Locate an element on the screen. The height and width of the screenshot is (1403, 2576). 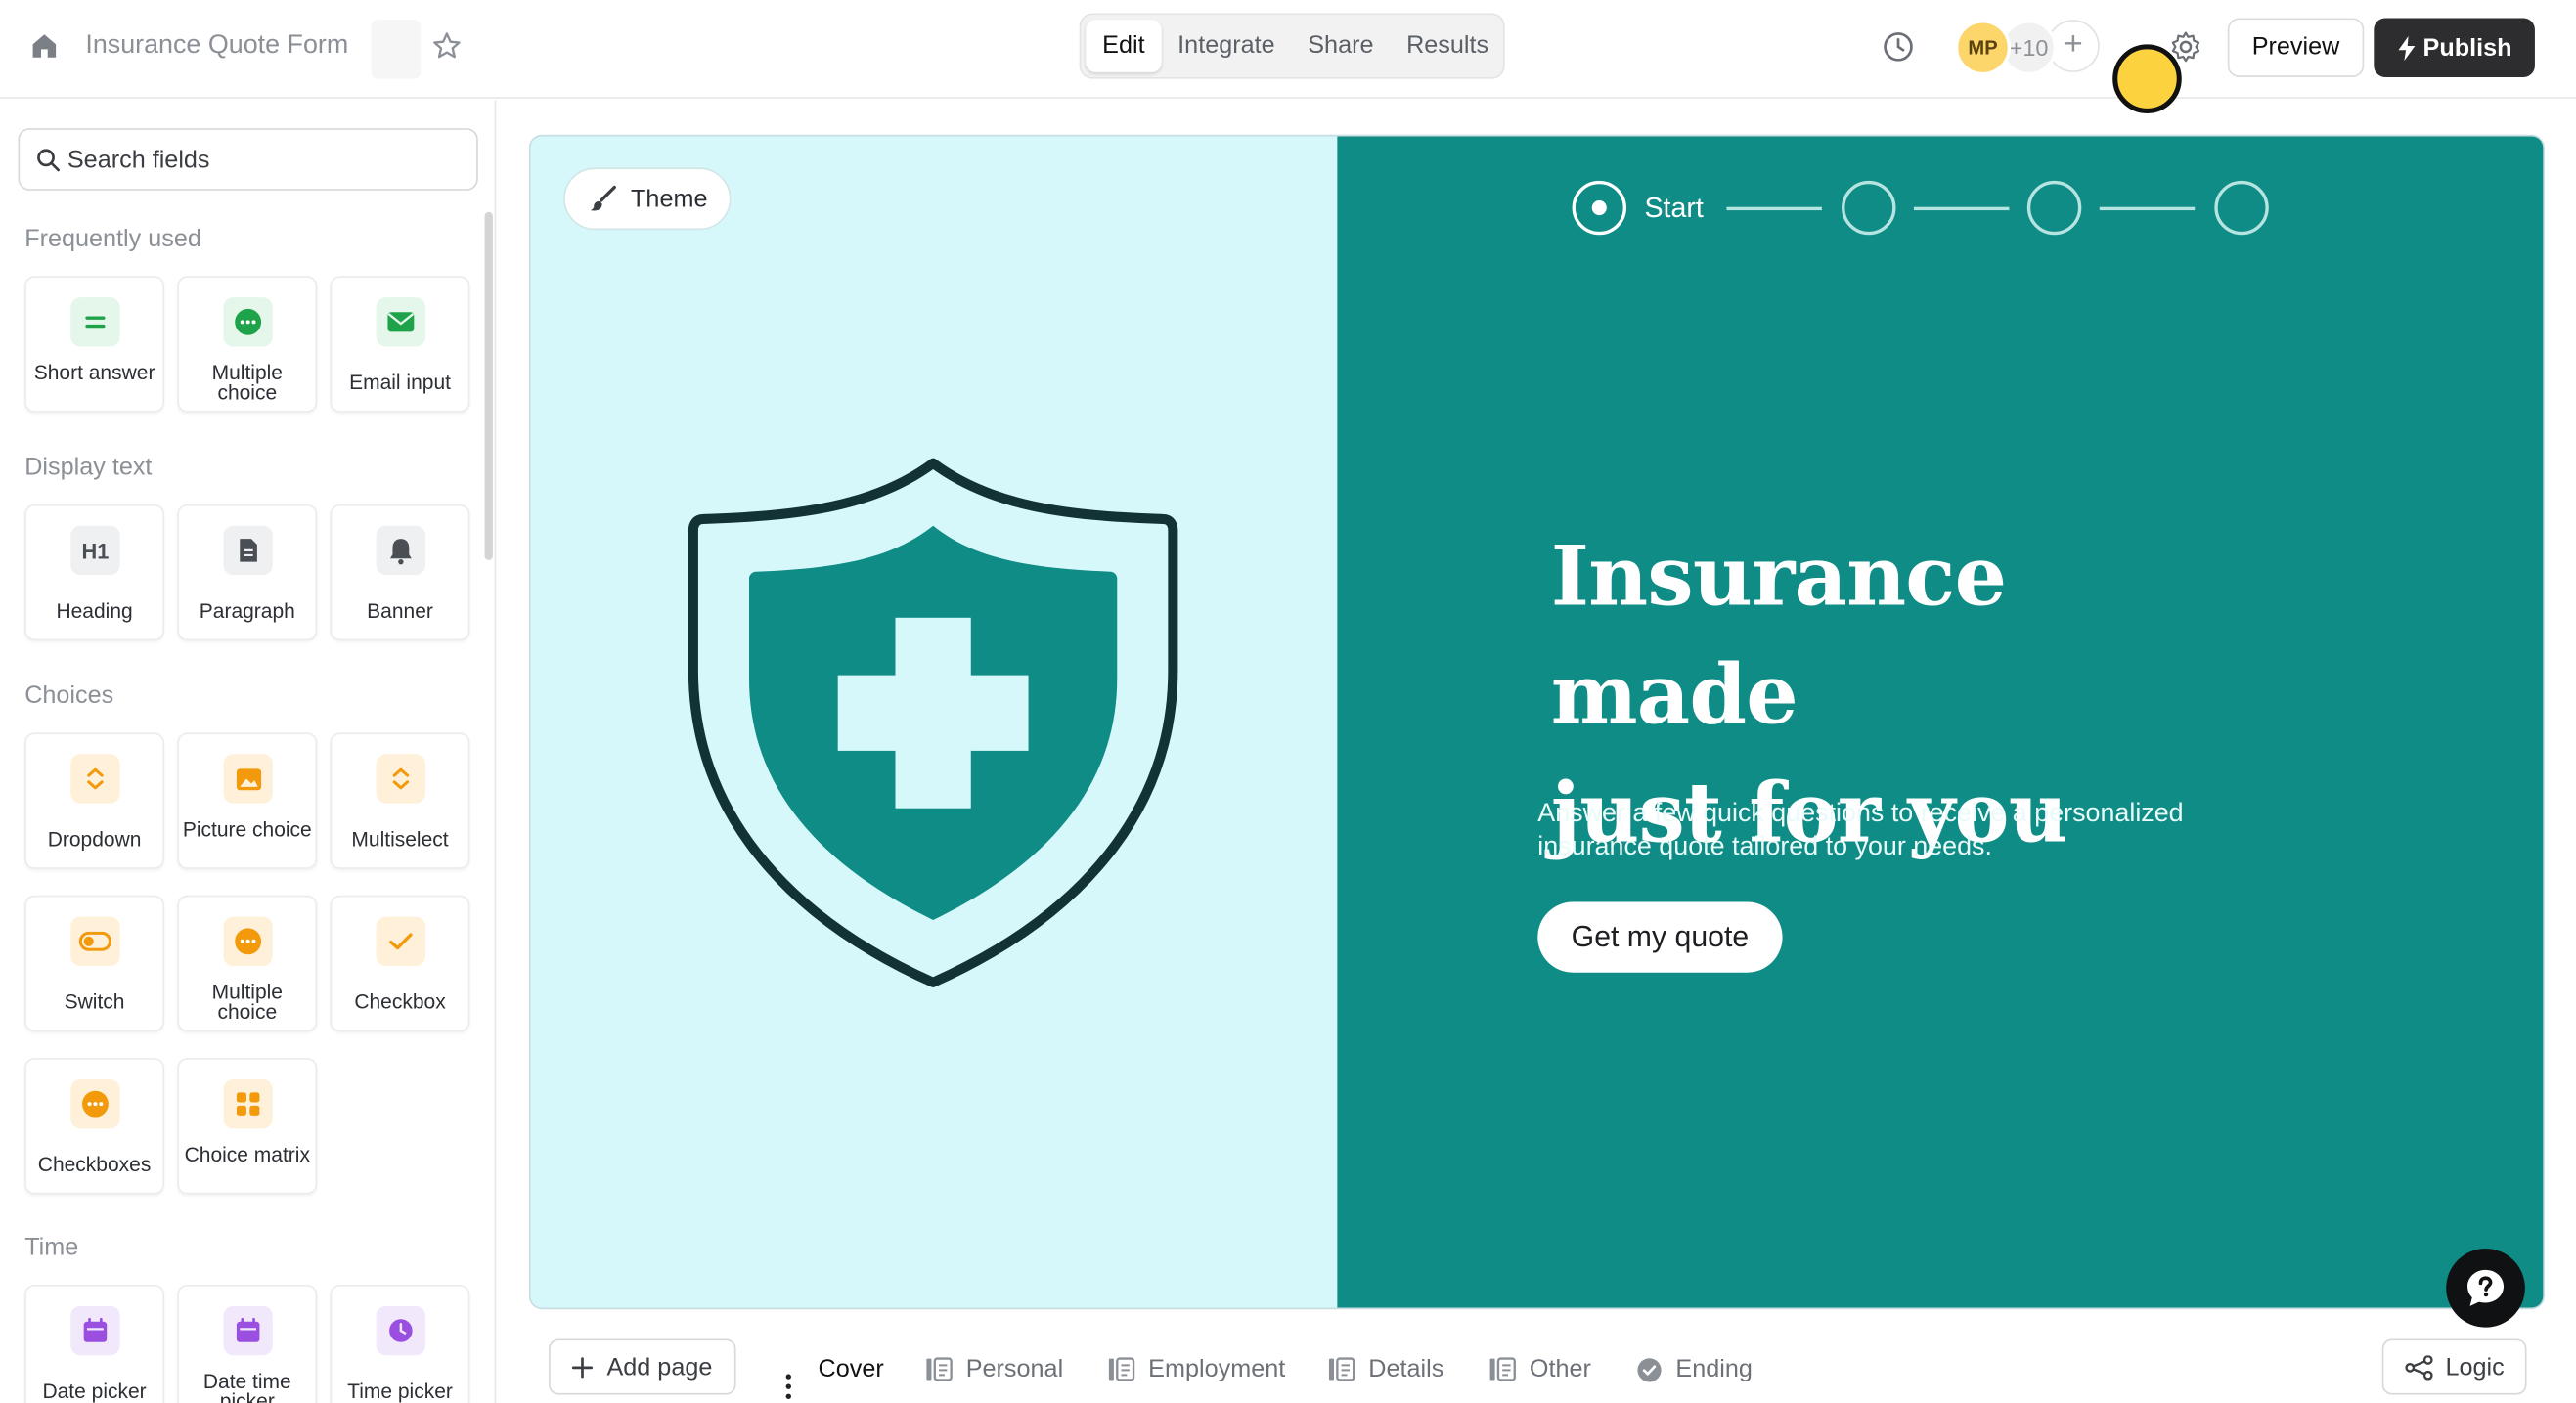
publish-button: Publish is located at coordinates (2454, 47).